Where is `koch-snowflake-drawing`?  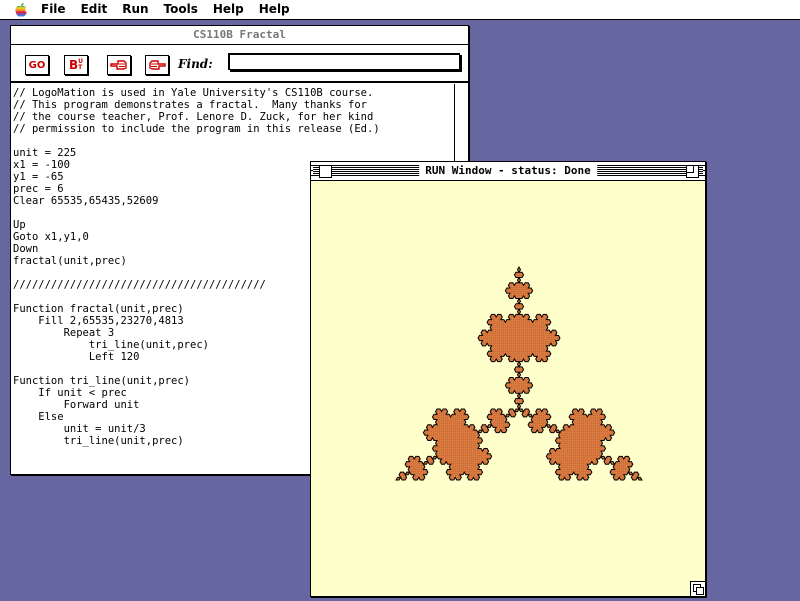
koch-snowflake-drawing is located at coordinates (519, 373).